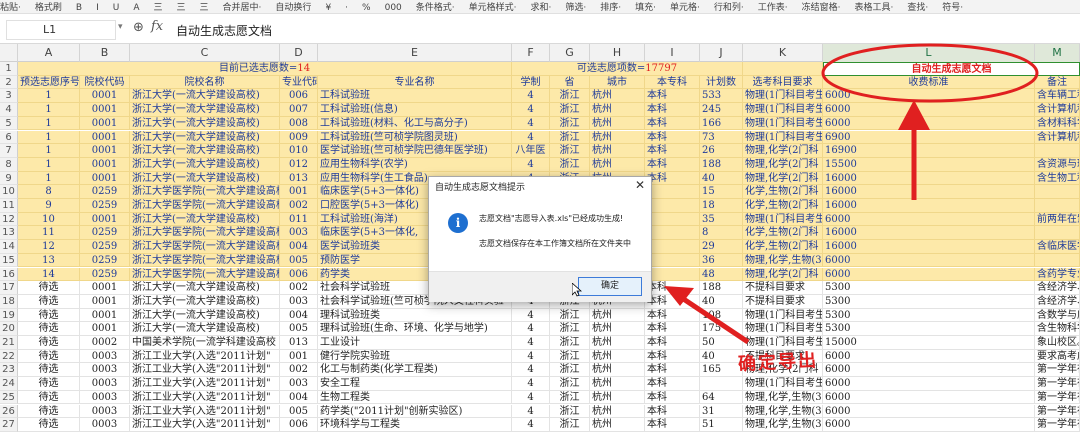 Image resolution: width=1080 pixels, height=436 pixels. Describe the element at coordinates (929, 137) in the screenshot. I see `cell-l: 6900` at that location.